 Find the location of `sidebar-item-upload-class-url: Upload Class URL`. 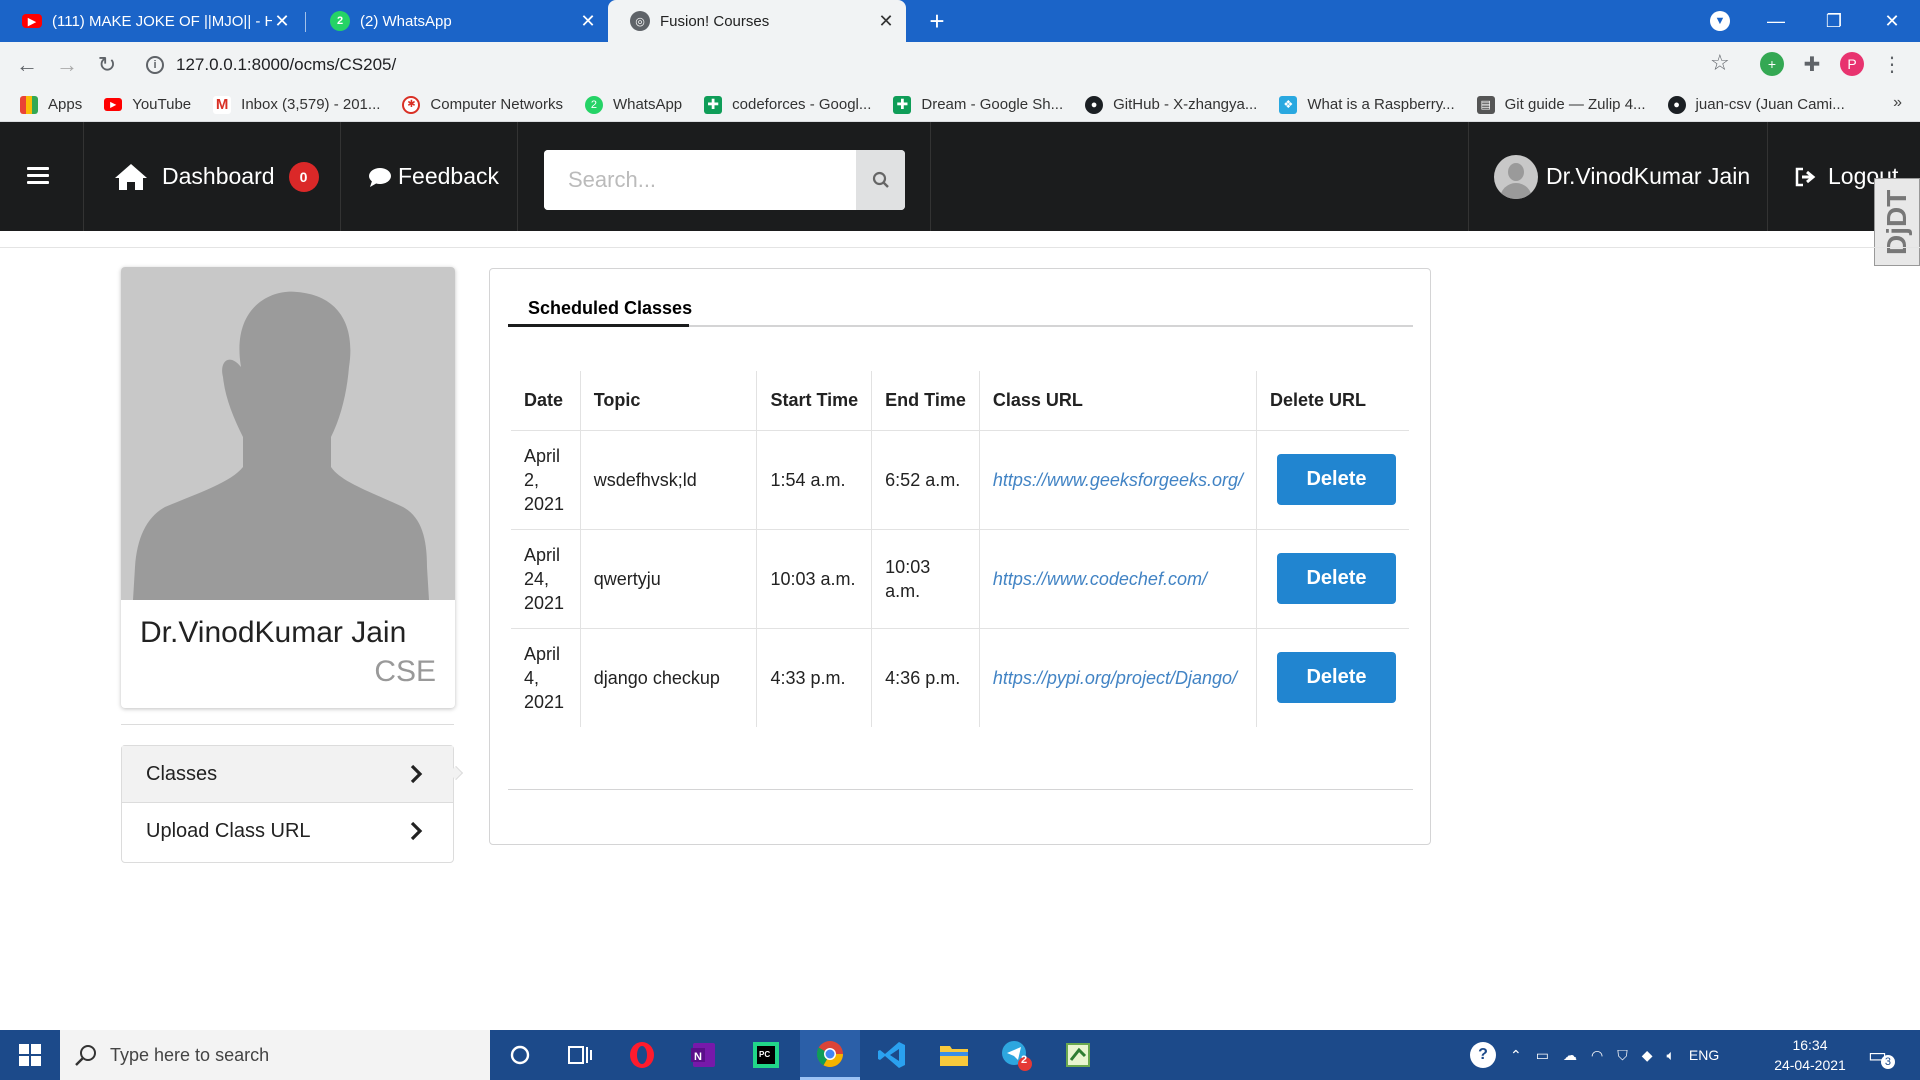

sidebar-item-upload-class-url: Upload Class URL is located at coordinates (287, 831).